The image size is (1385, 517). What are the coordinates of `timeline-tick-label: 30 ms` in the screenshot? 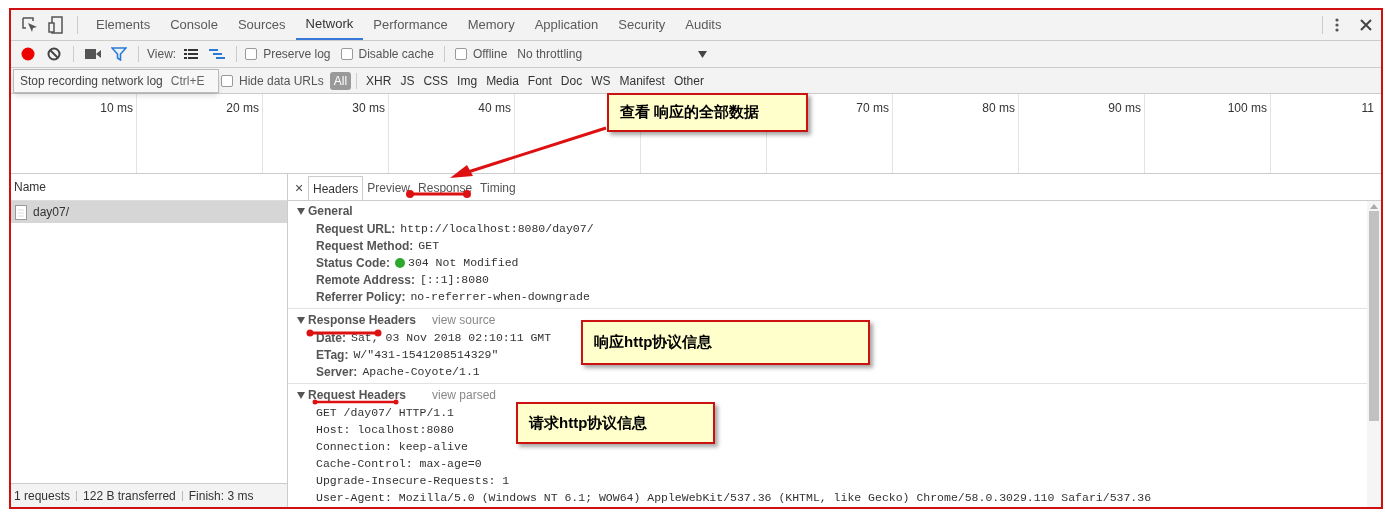 It's located at (368, 107).